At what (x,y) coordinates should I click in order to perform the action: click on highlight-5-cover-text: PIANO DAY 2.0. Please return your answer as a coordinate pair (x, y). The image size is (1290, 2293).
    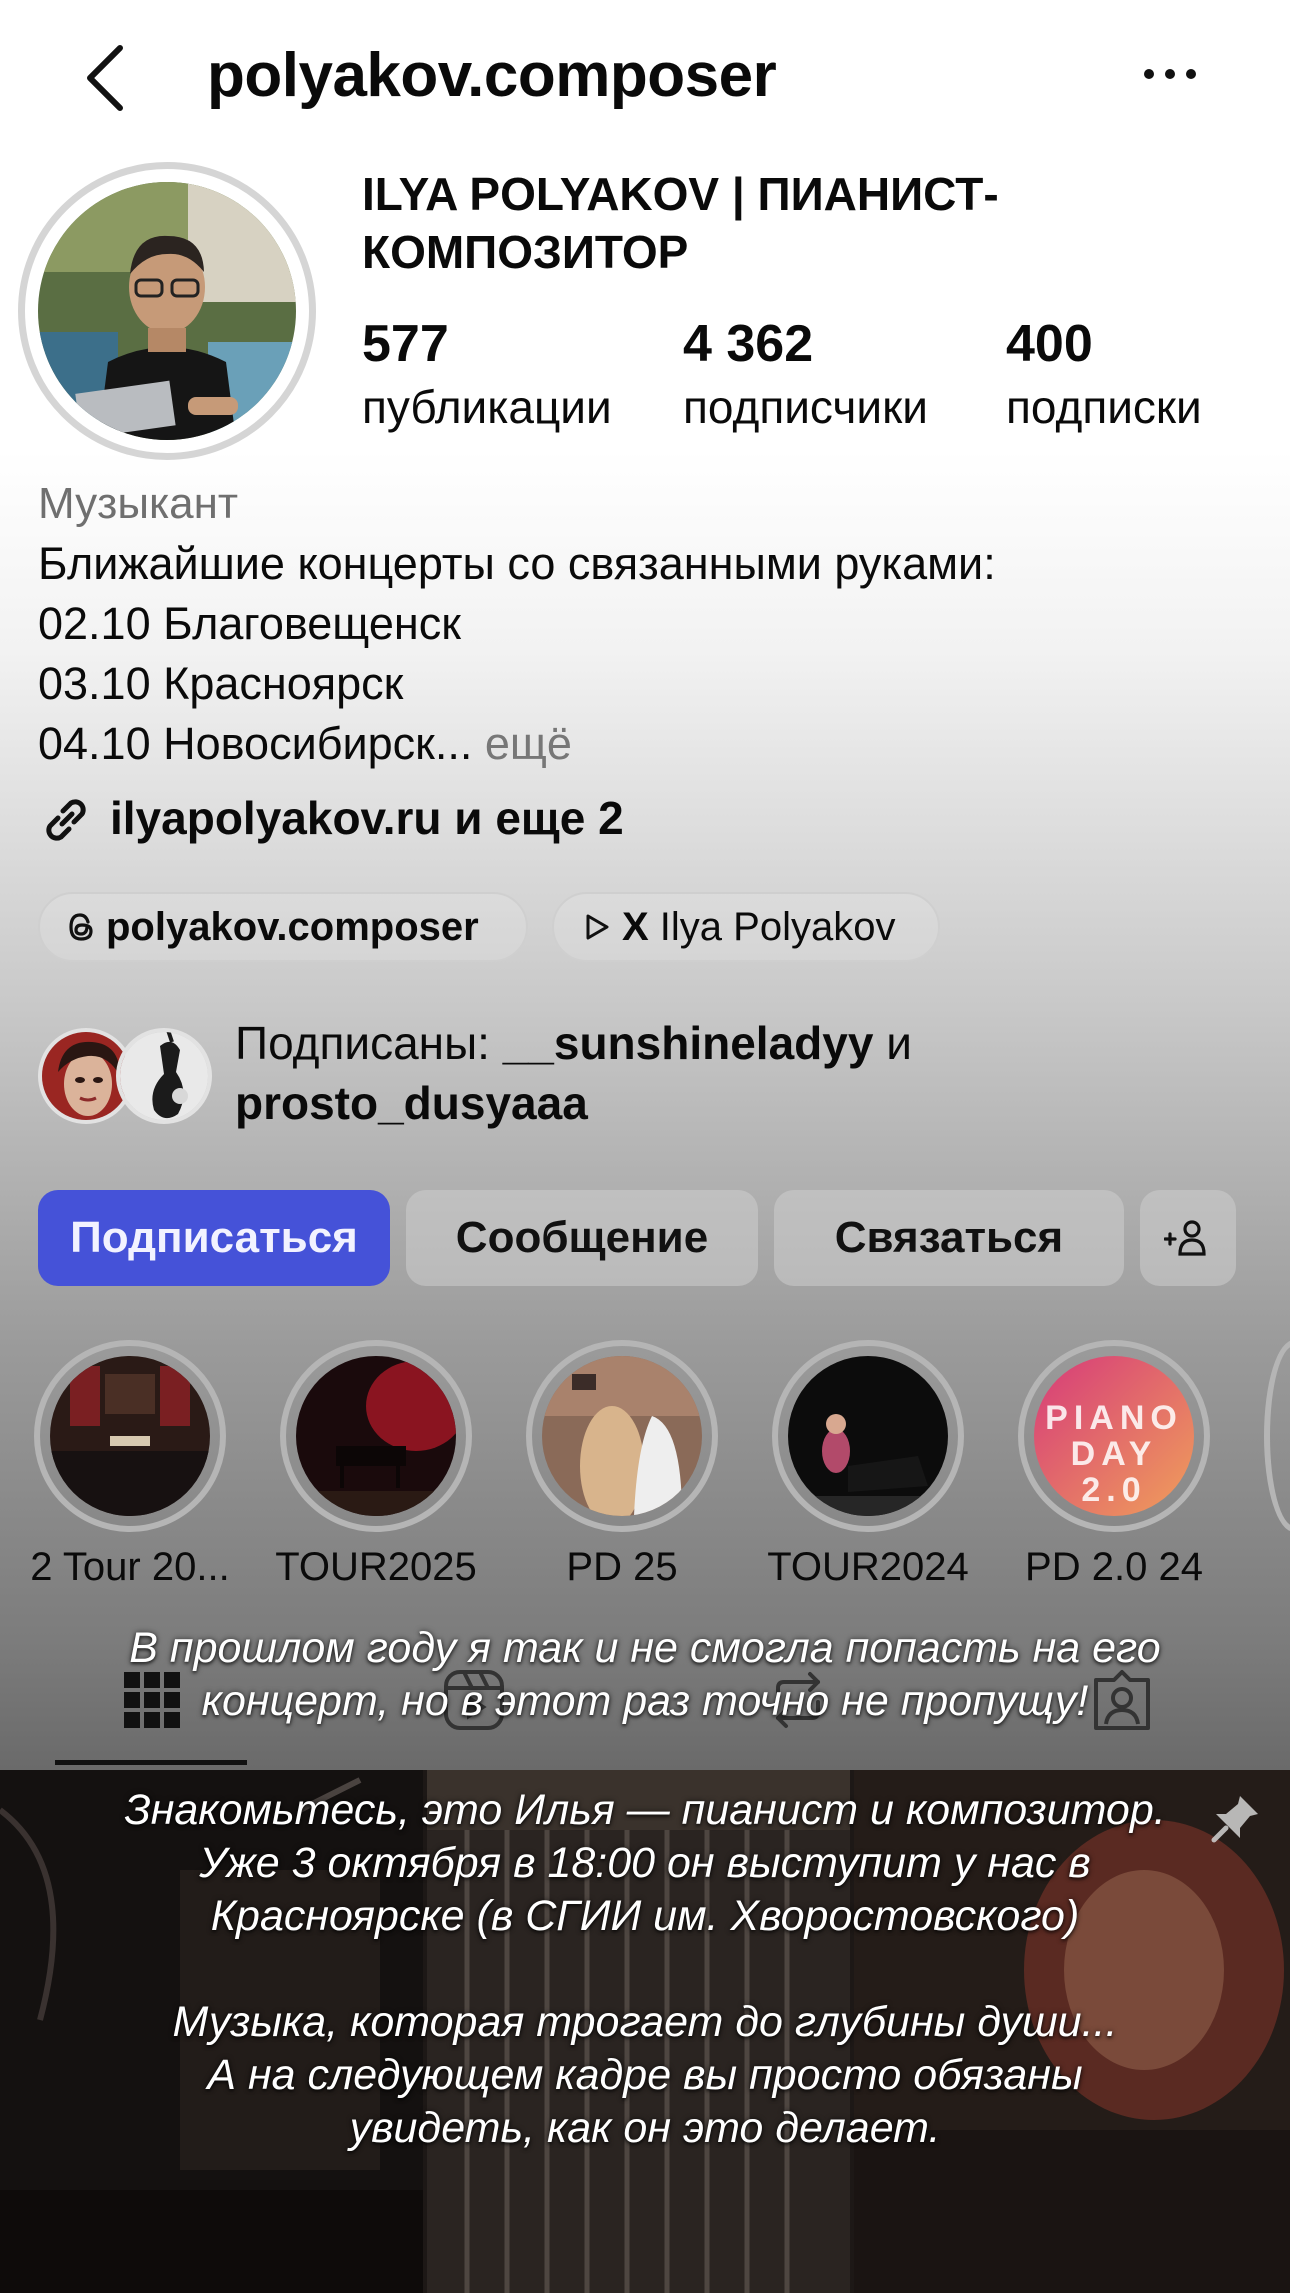
    Looking at the image, I should click on (1114, 1454).